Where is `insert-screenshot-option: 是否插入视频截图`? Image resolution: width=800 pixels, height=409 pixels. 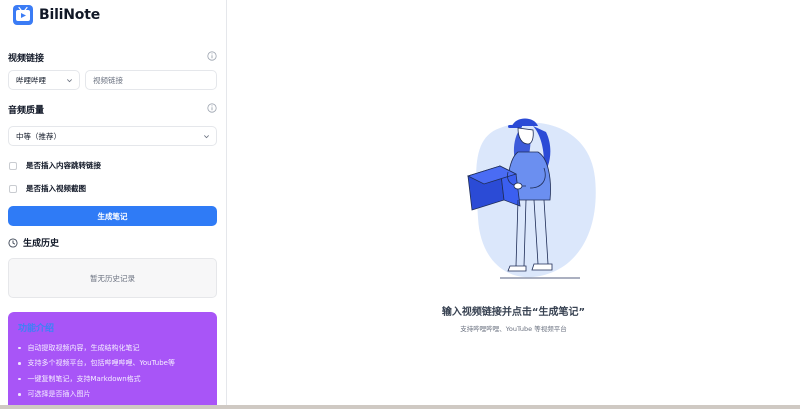
insert-screenshot-option: 是否插入视频截图 is located at coordinates (47, 188).